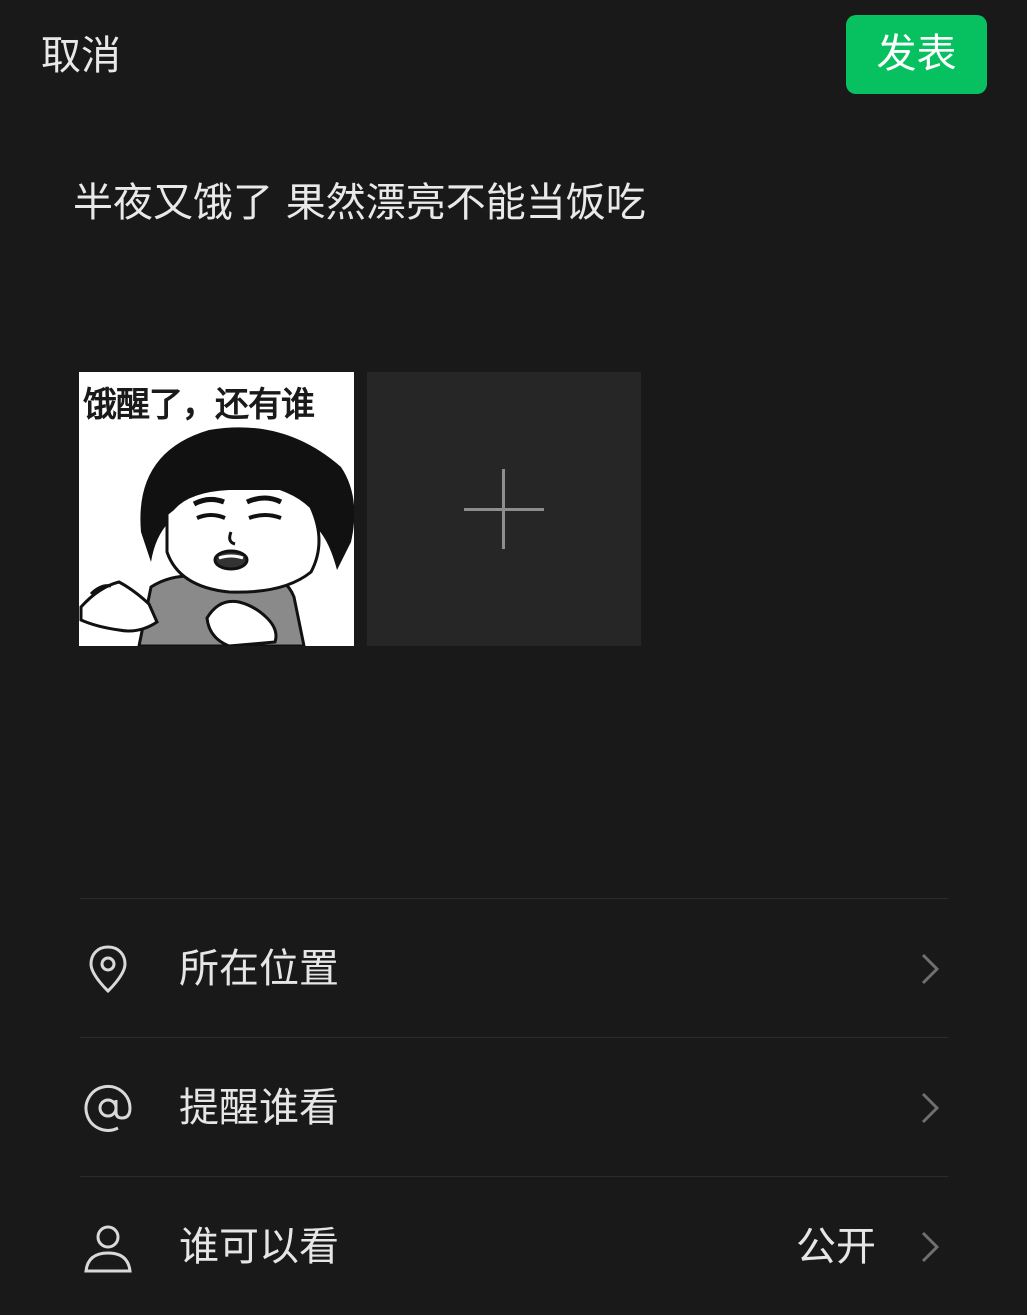 Image resolution: width=1027 pixels, height=1315 pixels. What do you see at coordinates (108, 1108) in the screenshot?
I see `at-sign-icon` at bounding box center [108, 1108].